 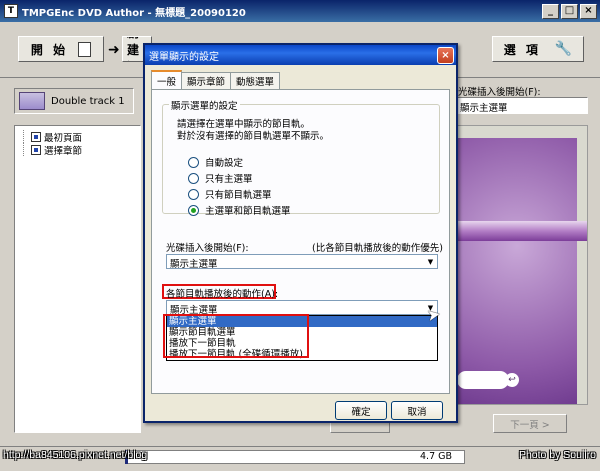 I want to click on radio-label: 只有節目軌選單, so click(x=238, y=195).